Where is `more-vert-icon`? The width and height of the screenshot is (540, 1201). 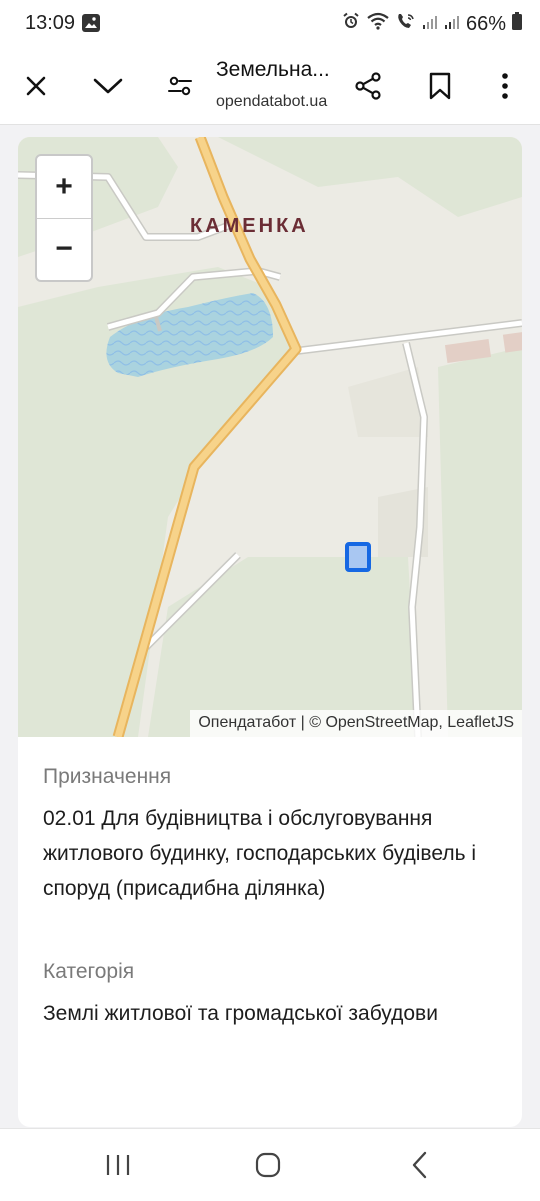
more-vert-icon is located at coordinates (505, 86).